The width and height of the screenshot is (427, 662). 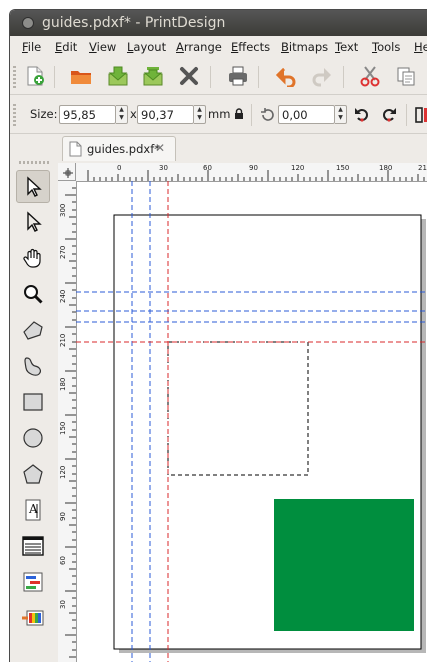 I want to click on menu-file: File, so click(x=31, y=47).